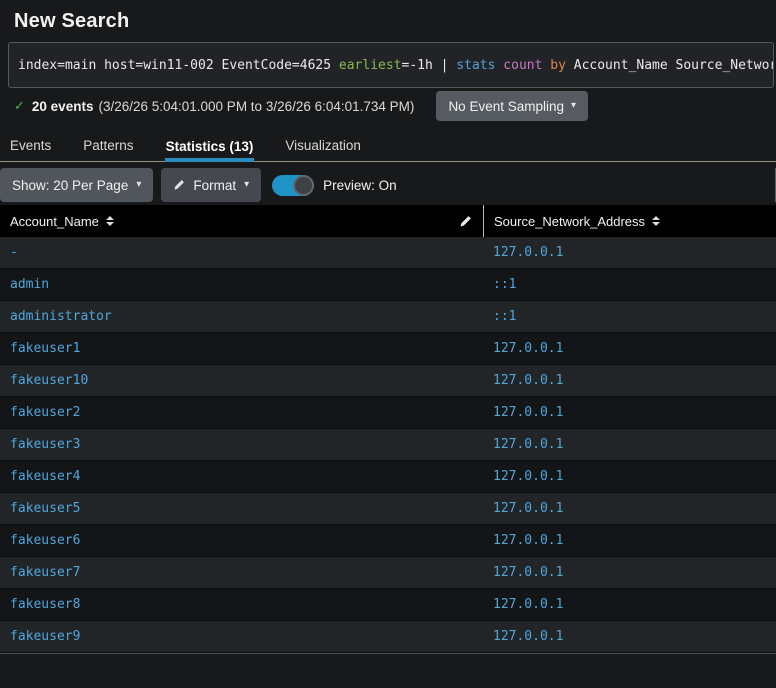  I want to click on table-row: fakeuser2 127.0.0.1, so click(388, 413).